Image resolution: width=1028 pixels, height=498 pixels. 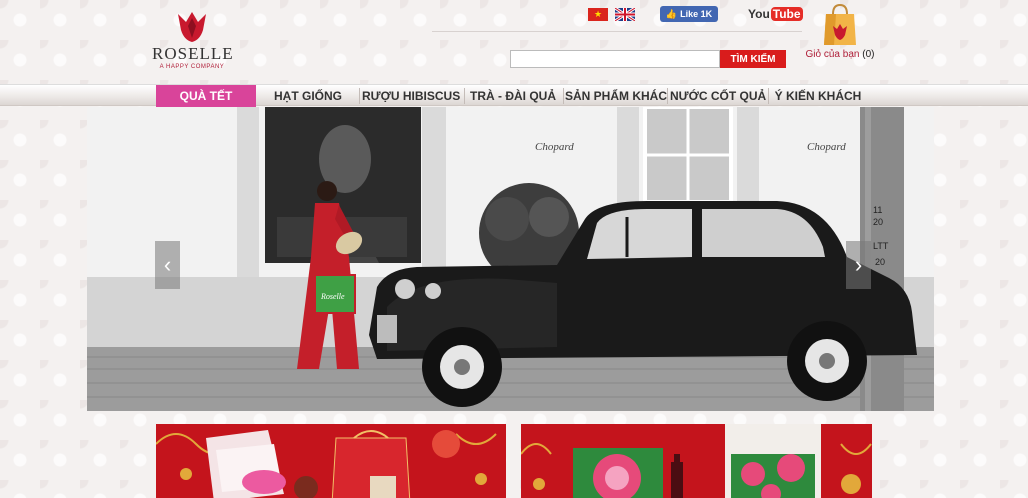 What do you see at coordinates (718, 96) in the screenshot?
I see `nav-item-nuoc-cot-qua: NƯỚC CỐT QUẢ` at bounding box center [718, 96].